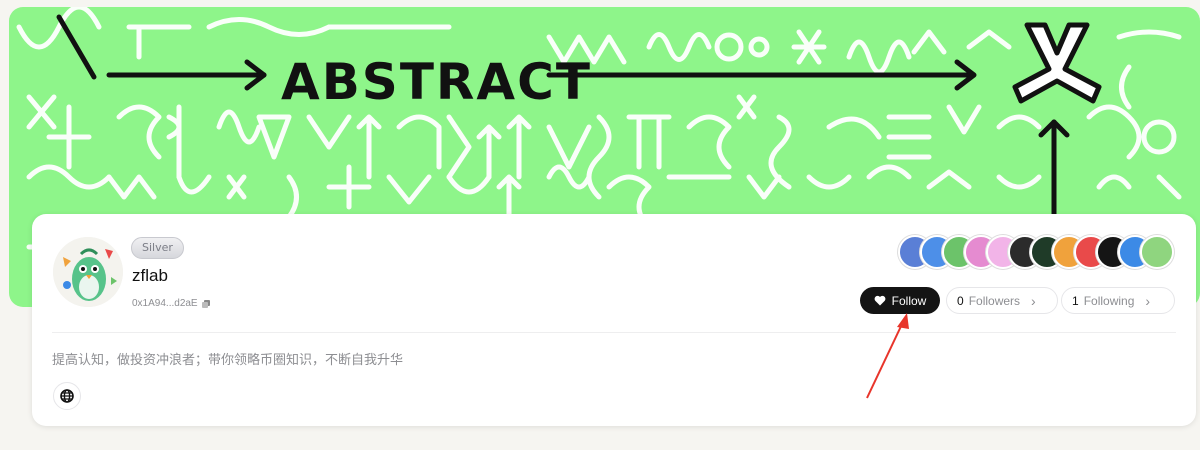 This screenshot has width=1200, height=450. Describe the element at coordinates (614, 332) in the screenshot. I see `divider` at that location.